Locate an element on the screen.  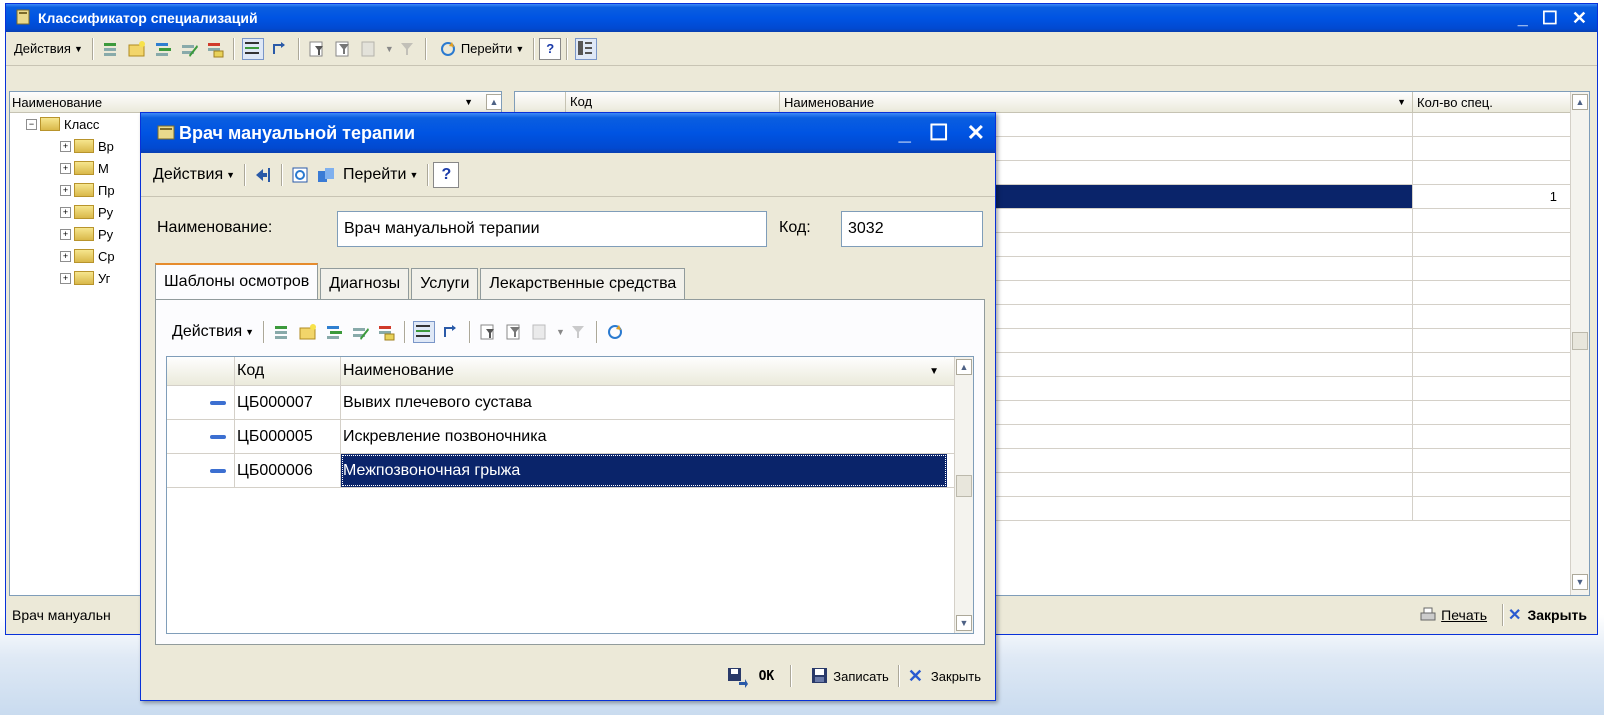
main-toolbar: Действия ▼ ▼ Перейти ▼ ? is located at coordinates (801, 49).